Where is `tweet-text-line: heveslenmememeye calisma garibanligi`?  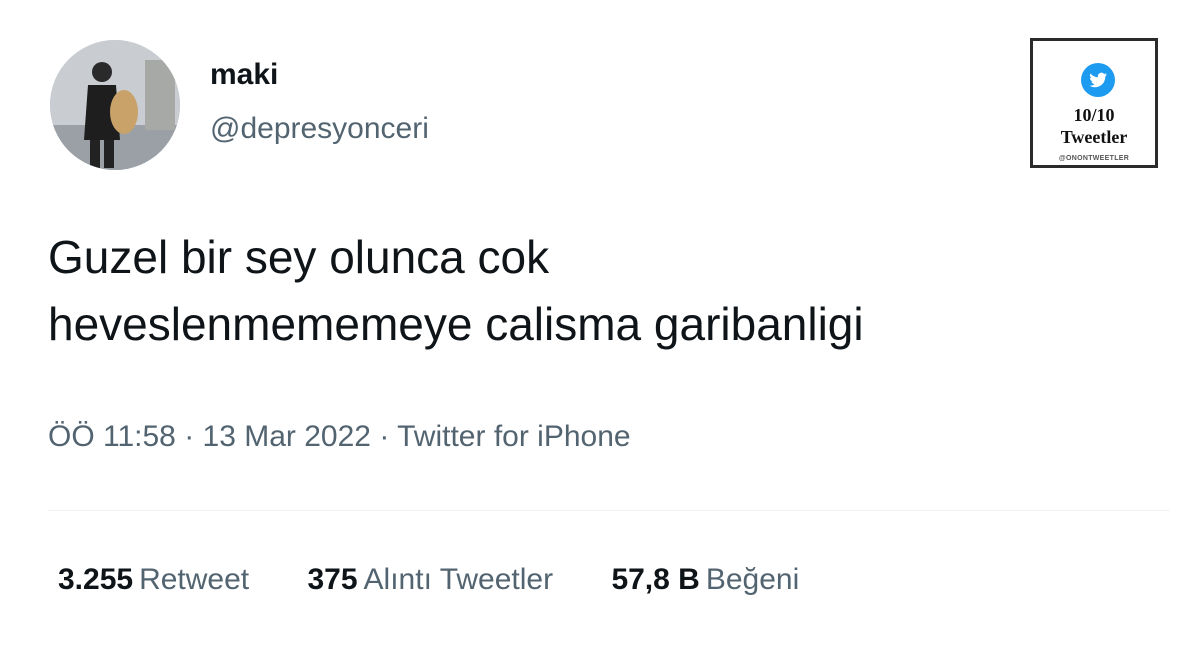 tweet-text-line: heveslenmememeye calisma garibanligi is located at coordinates (456, 324).